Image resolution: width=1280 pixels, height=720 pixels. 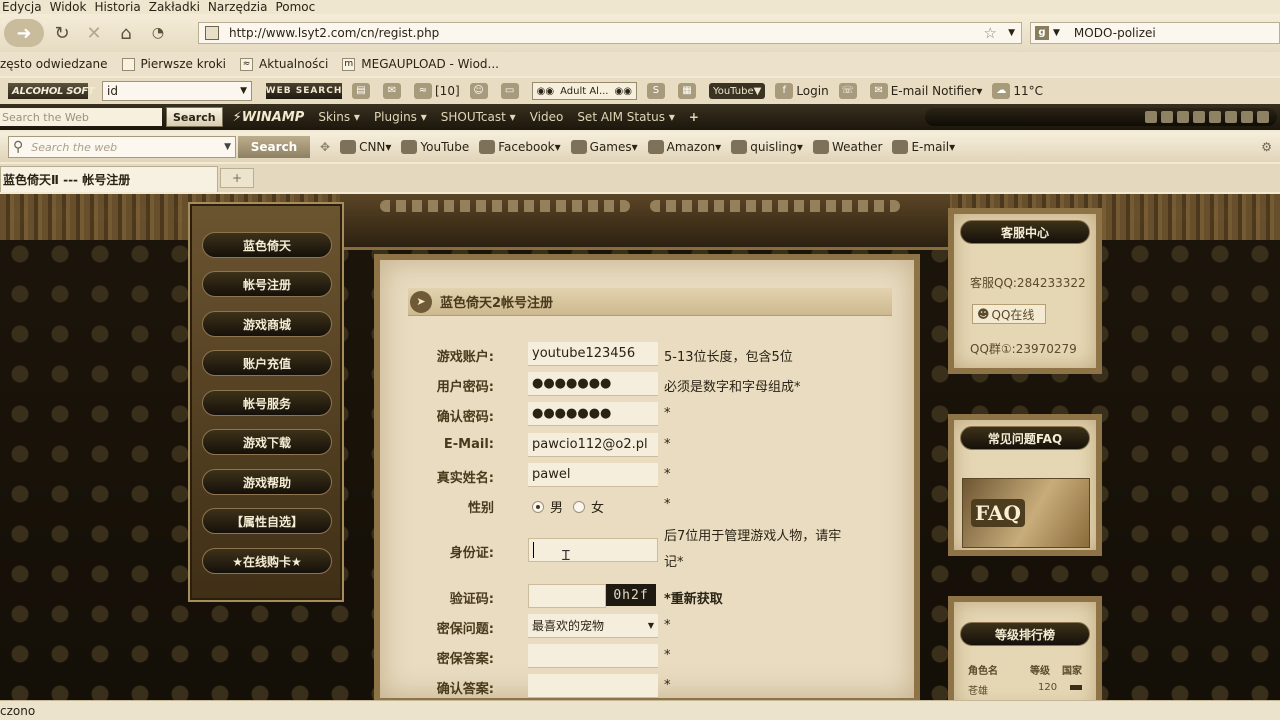 What do you see at coordinates (520, 147) in the screenshot?
I see `toolbar-facebook: Facebook ▾` at bounding box center [520, 147].